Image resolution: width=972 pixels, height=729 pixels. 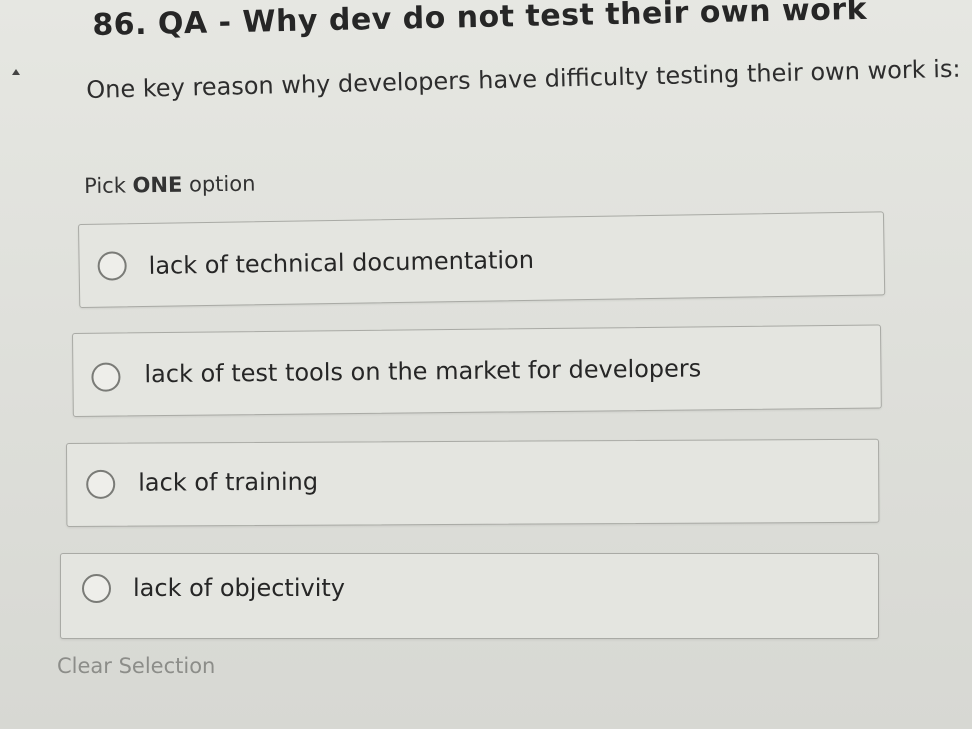 What do you see at coordinates (136, 666) in the screenshot?
I see `clear-selection-link: Clear Selection` at bounding box center [136, 666].